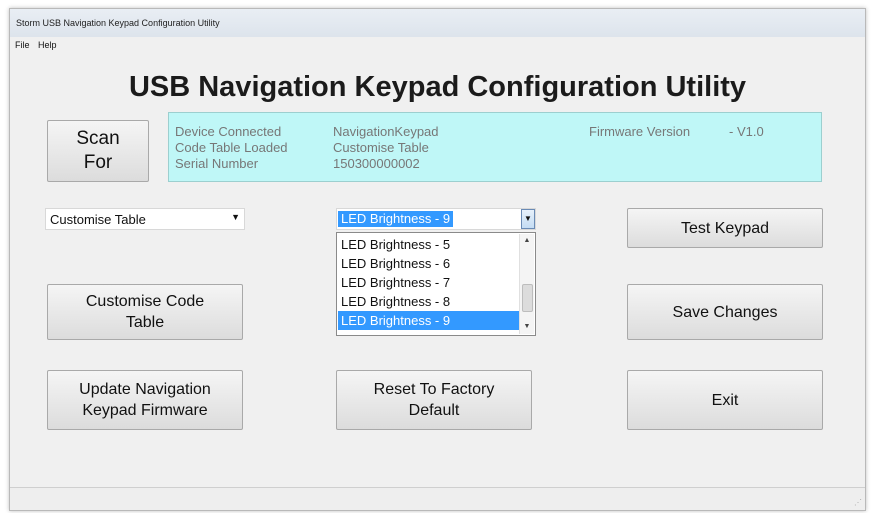 Image resolution: width=872 pixels, height=513 pixels. Describe the element at coordinates (746, 131) in the screenshot. I see `firmware-version-value: - V1.0` at that location.